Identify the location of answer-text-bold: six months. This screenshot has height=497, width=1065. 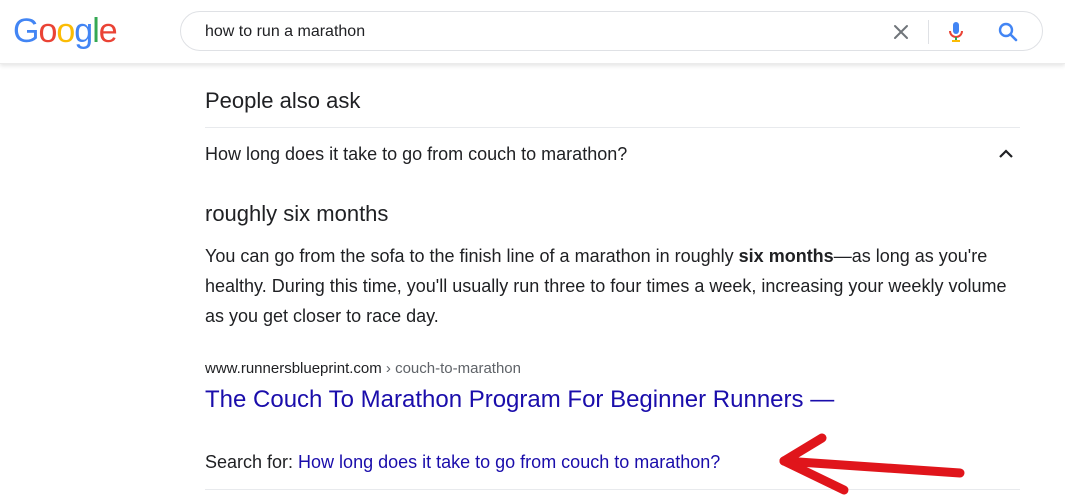
(786, 256).